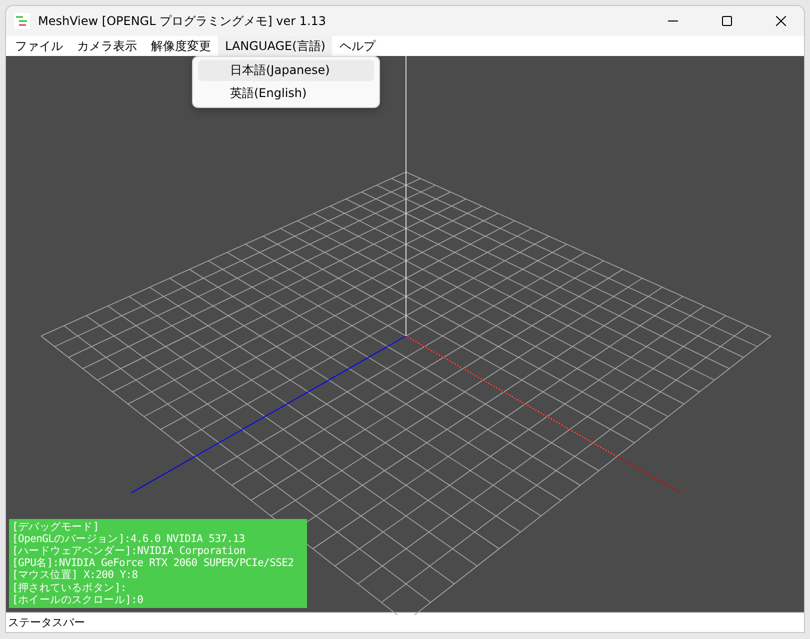 The height and width of the screenshot is (639, 810). I want to click on debug-line: [デバッグモード], so click(56, 526).